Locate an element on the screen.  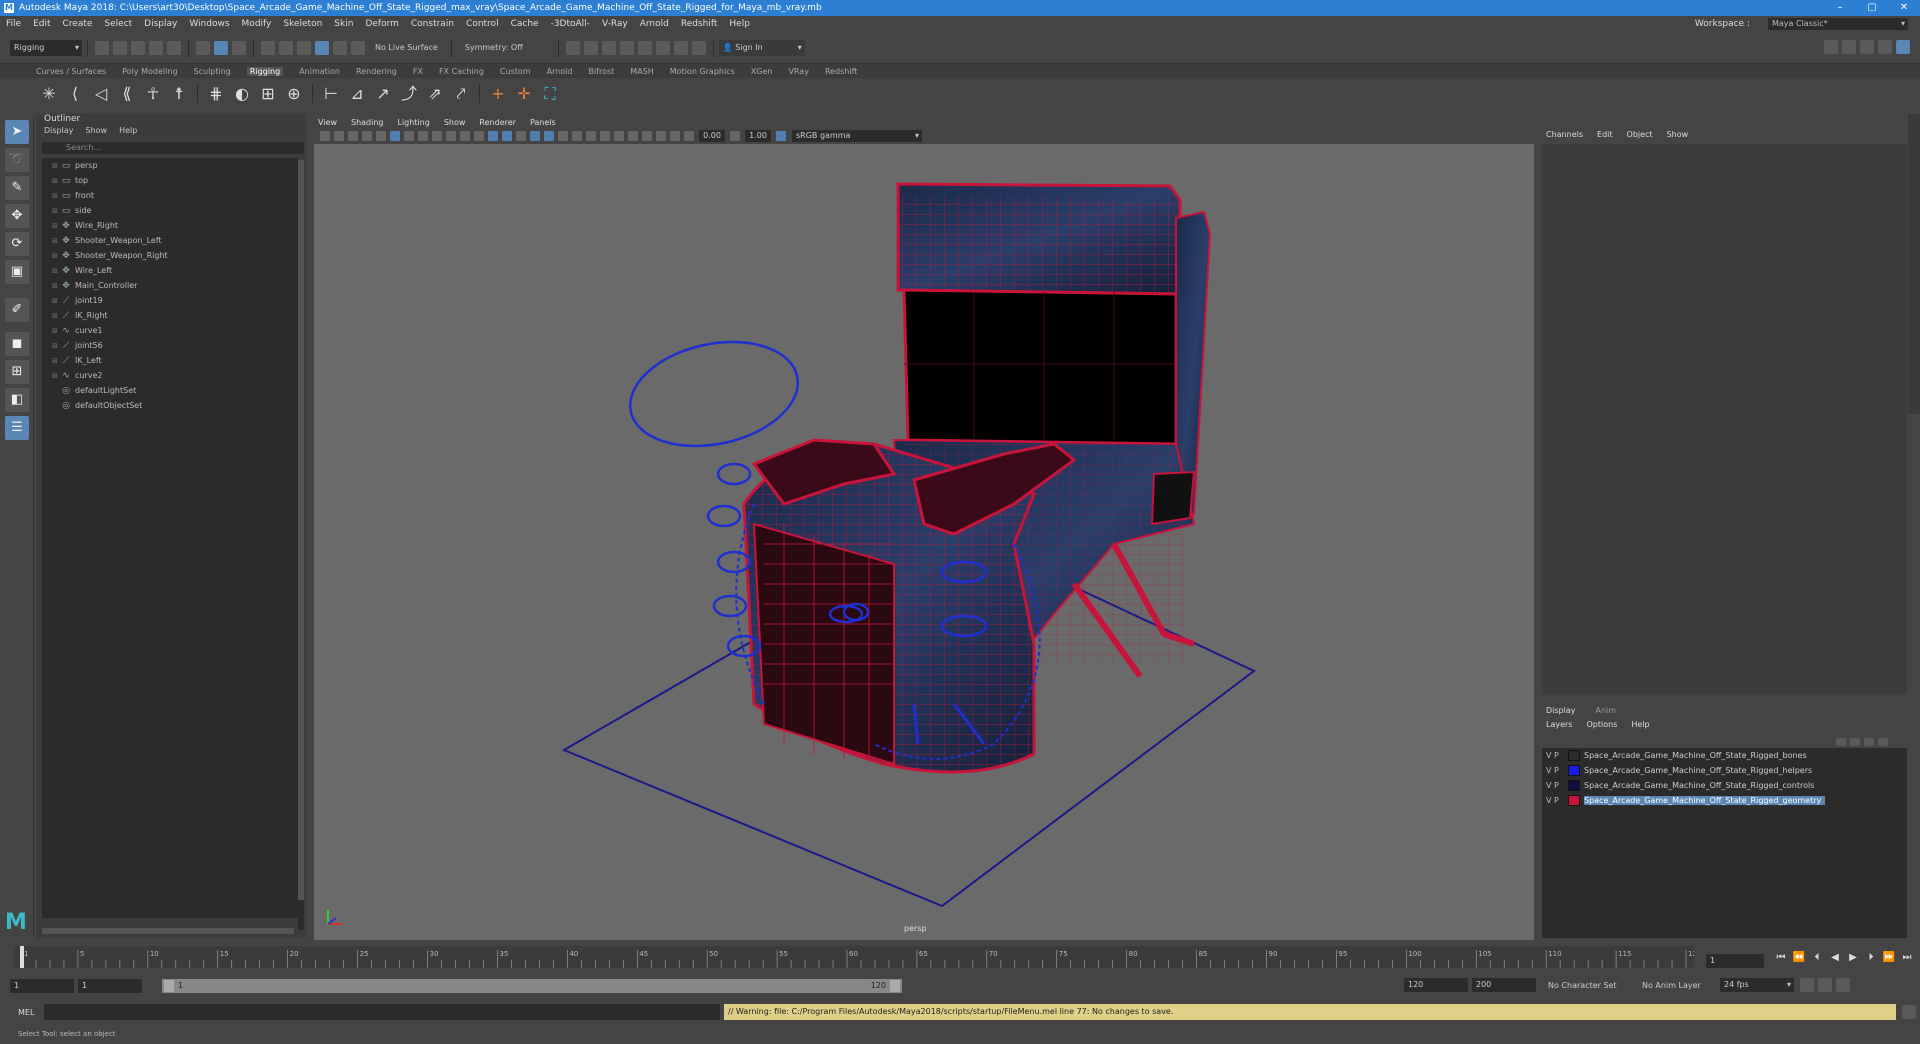
camera-attributes-icon is located at coordinates (325, 136).